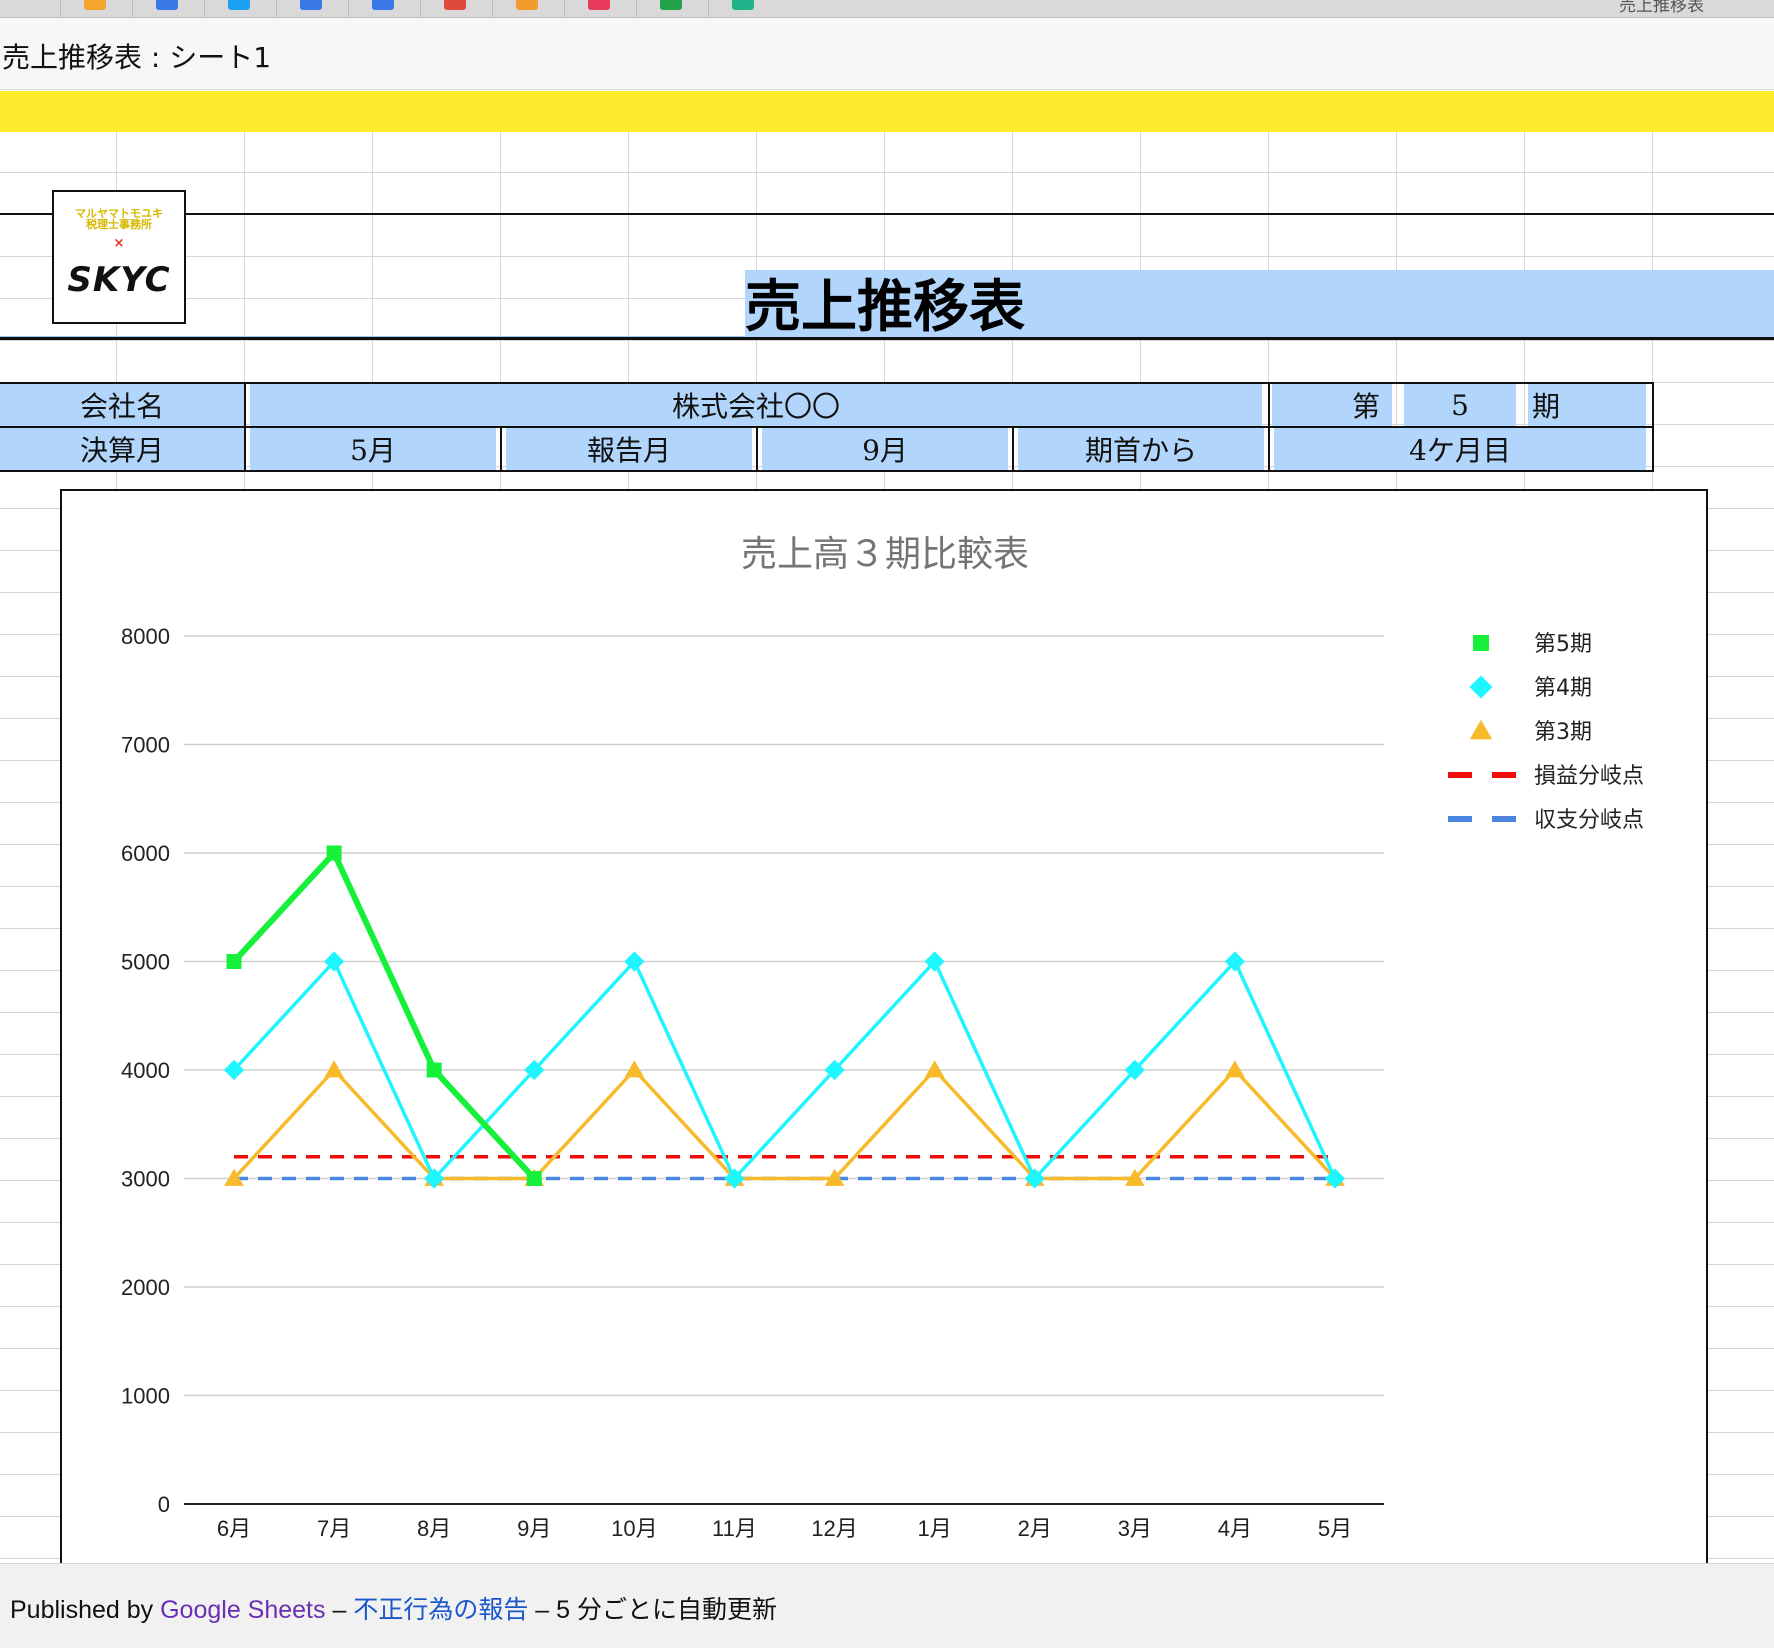  I want to click on report-month-label-cell: 報告月, so click(629, 449).